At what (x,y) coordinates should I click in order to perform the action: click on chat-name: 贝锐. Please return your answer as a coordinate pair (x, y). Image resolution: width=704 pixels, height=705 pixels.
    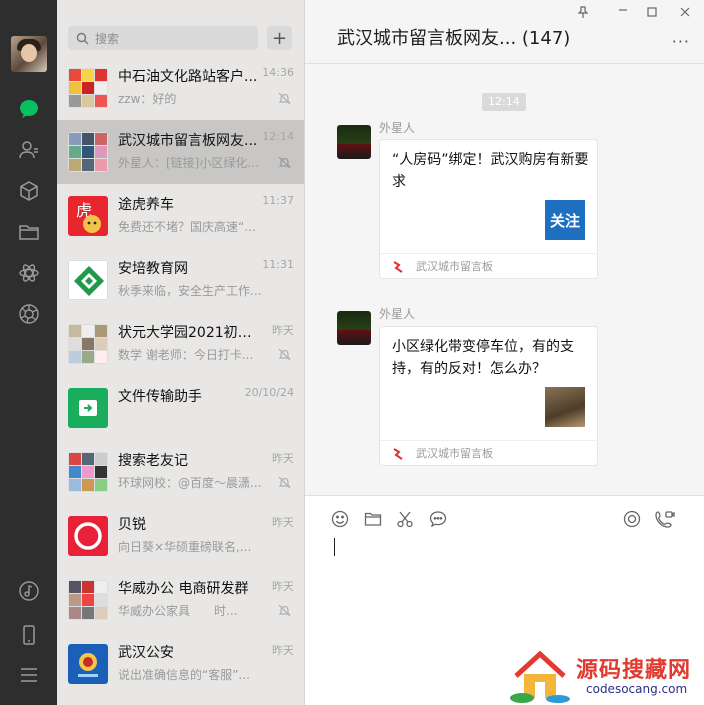
    Looking at the image, I should click on (132, 525).